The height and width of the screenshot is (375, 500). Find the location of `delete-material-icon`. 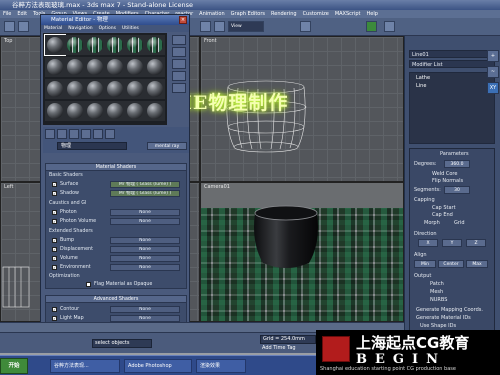

delete-material-icon is located at coordinates (110, 134).